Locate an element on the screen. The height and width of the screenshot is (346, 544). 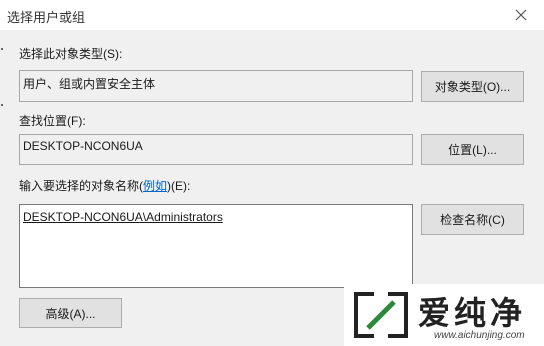
object-type-value: 用户、组或内置安全主体 is located at coordinates (89, 84).